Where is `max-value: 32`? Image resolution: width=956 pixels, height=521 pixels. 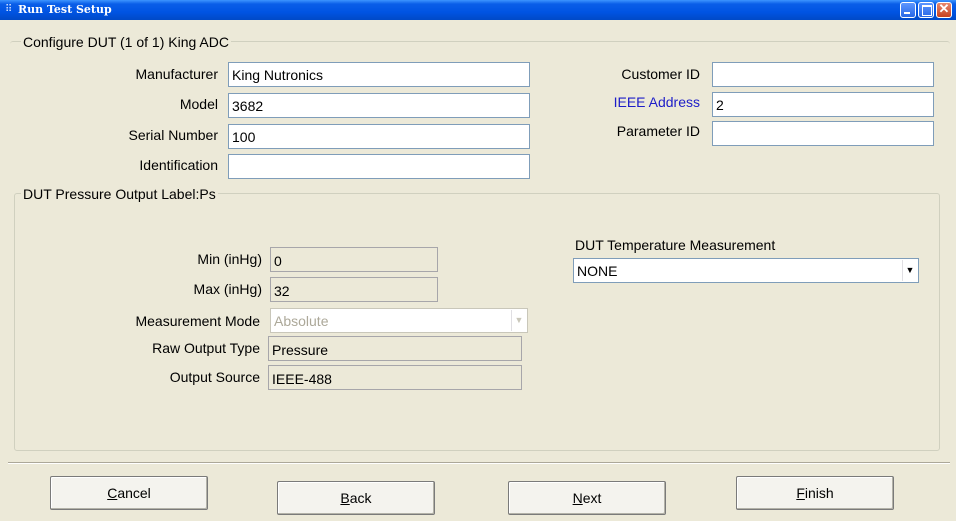 max-value: 32 is located at coordinates (354, 289).